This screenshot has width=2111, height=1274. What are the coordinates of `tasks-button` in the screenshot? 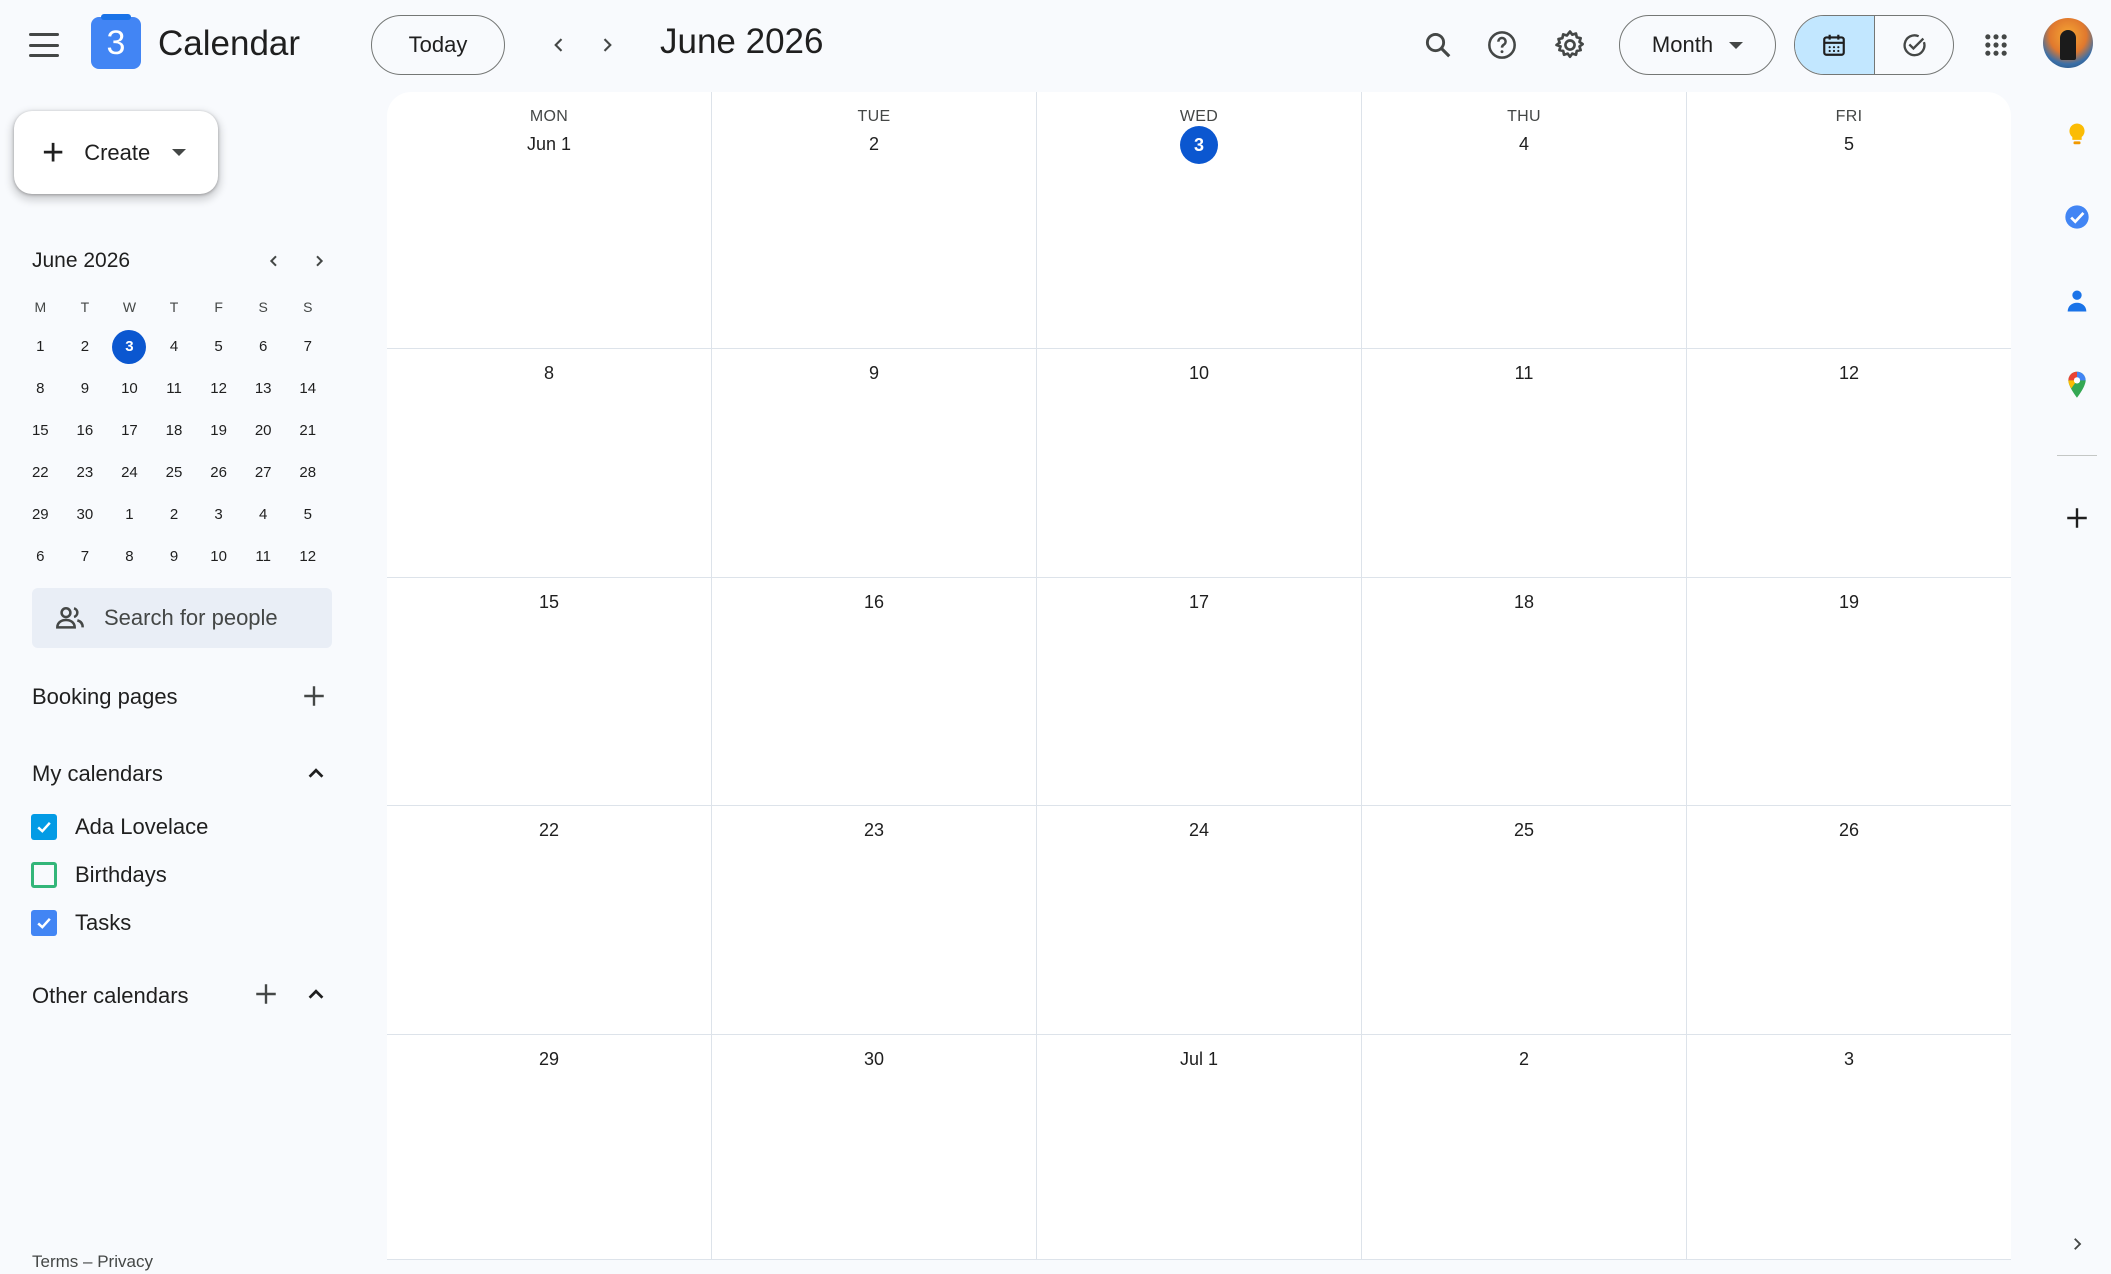 It's located at (2077, 217).